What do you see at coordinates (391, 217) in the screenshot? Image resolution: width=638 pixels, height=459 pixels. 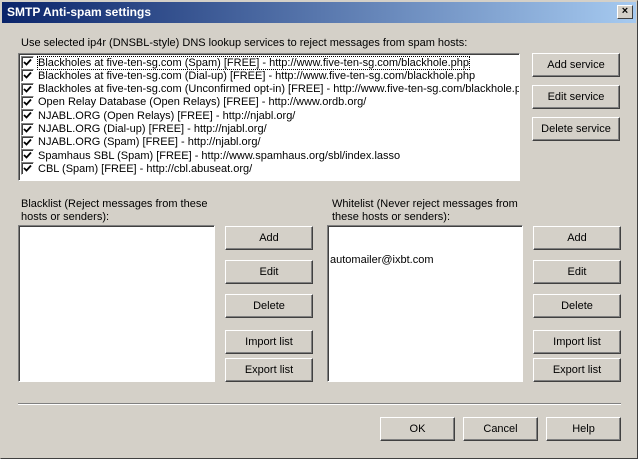 I see `whitelist-label-line2: these hosts or senders):` at bounding box center [391, 217].